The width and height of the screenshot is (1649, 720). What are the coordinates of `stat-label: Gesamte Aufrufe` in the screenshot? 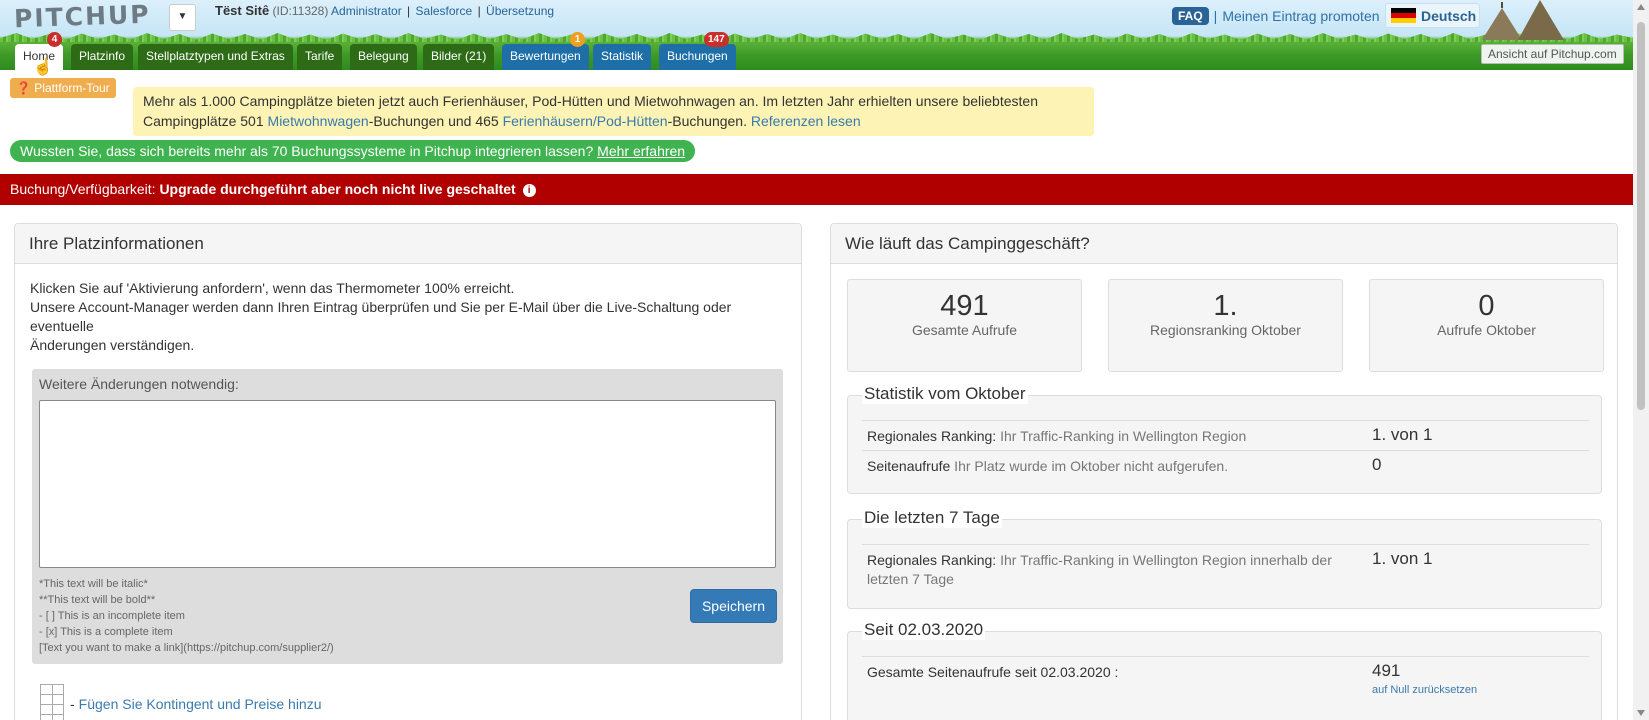 It's located at (964, 330).